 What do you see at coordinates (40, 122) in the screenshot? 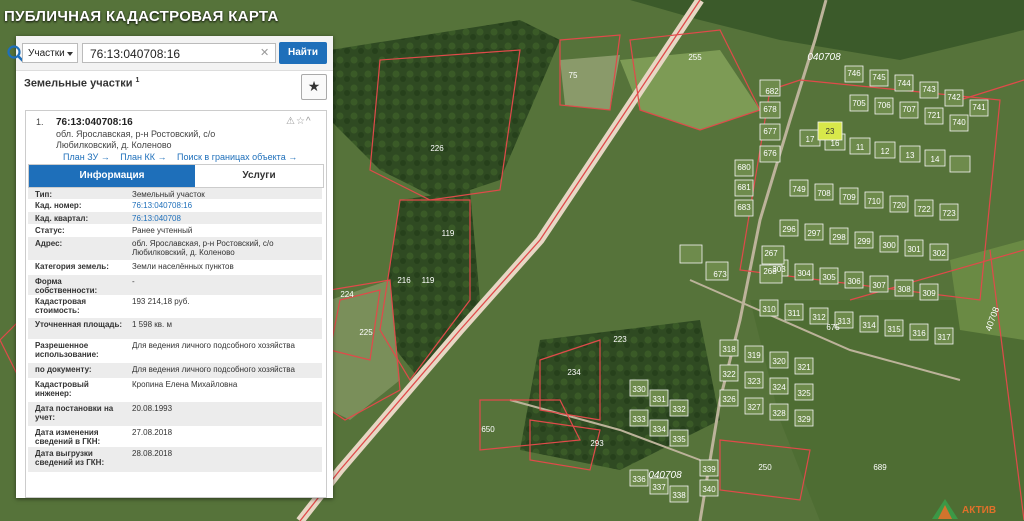
I see `result-number: 1.` at bounding box center [40, 122].